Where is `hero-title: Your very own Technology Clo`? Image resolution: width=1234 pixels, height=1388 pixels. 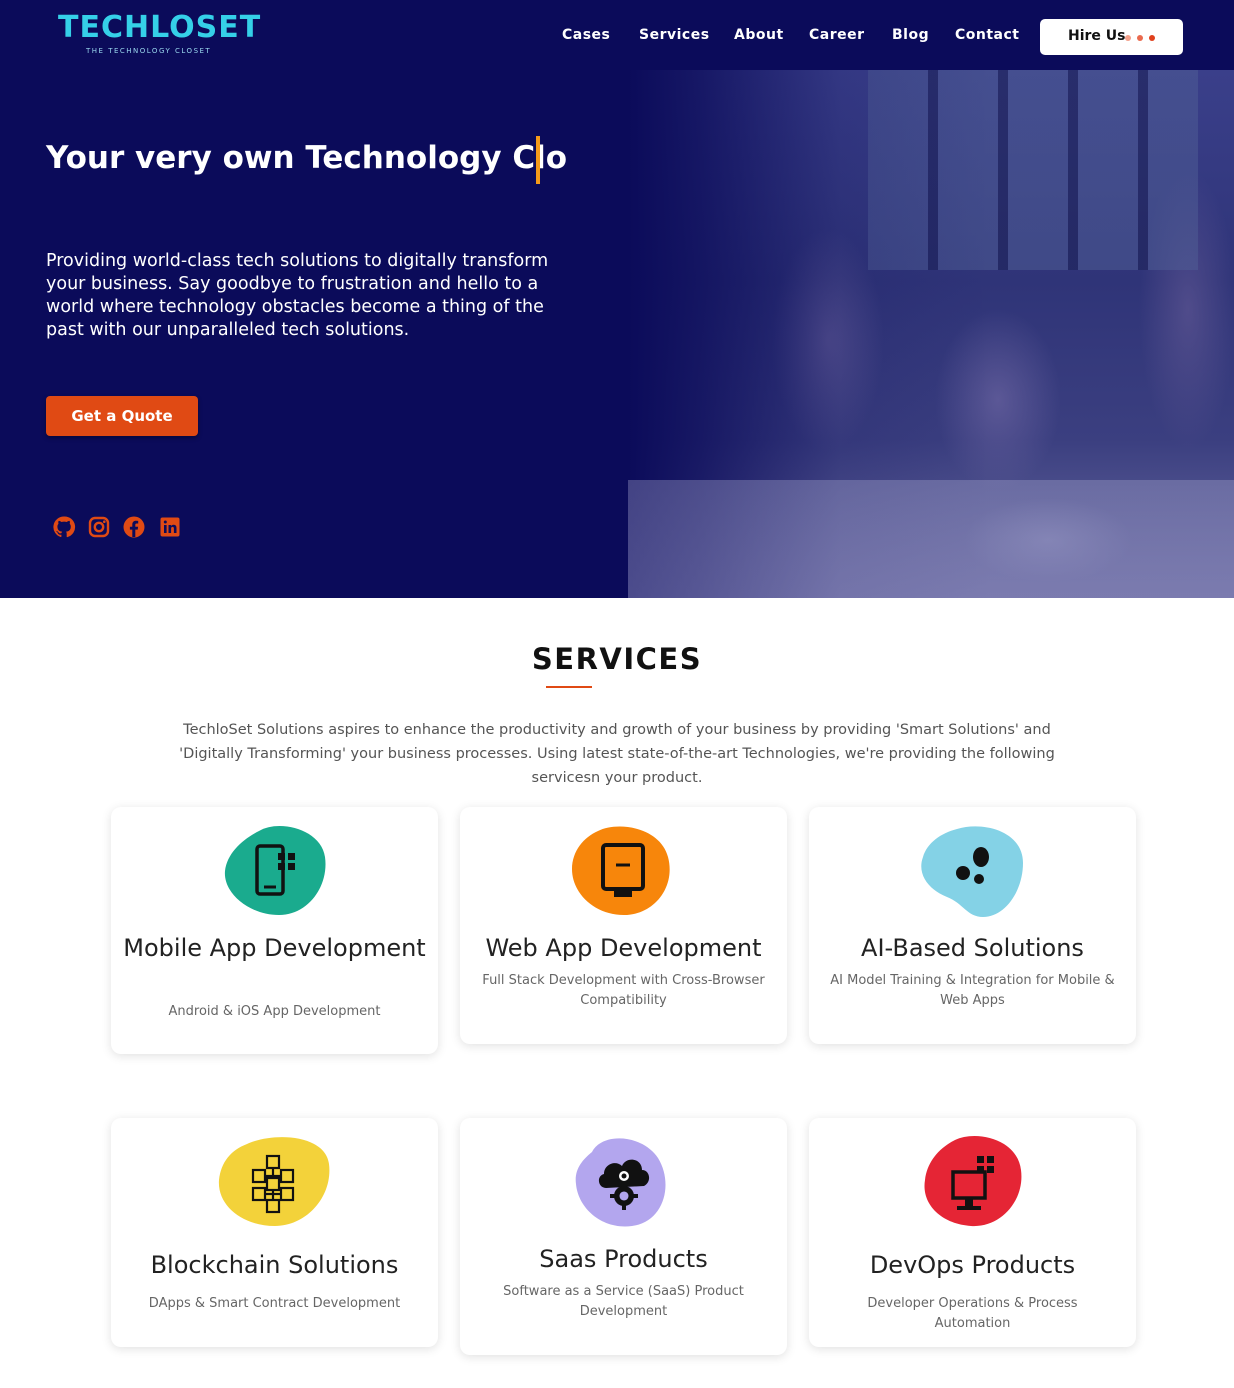
hero-title: Your very own Technology Clo is located at coordinates (307, 158).